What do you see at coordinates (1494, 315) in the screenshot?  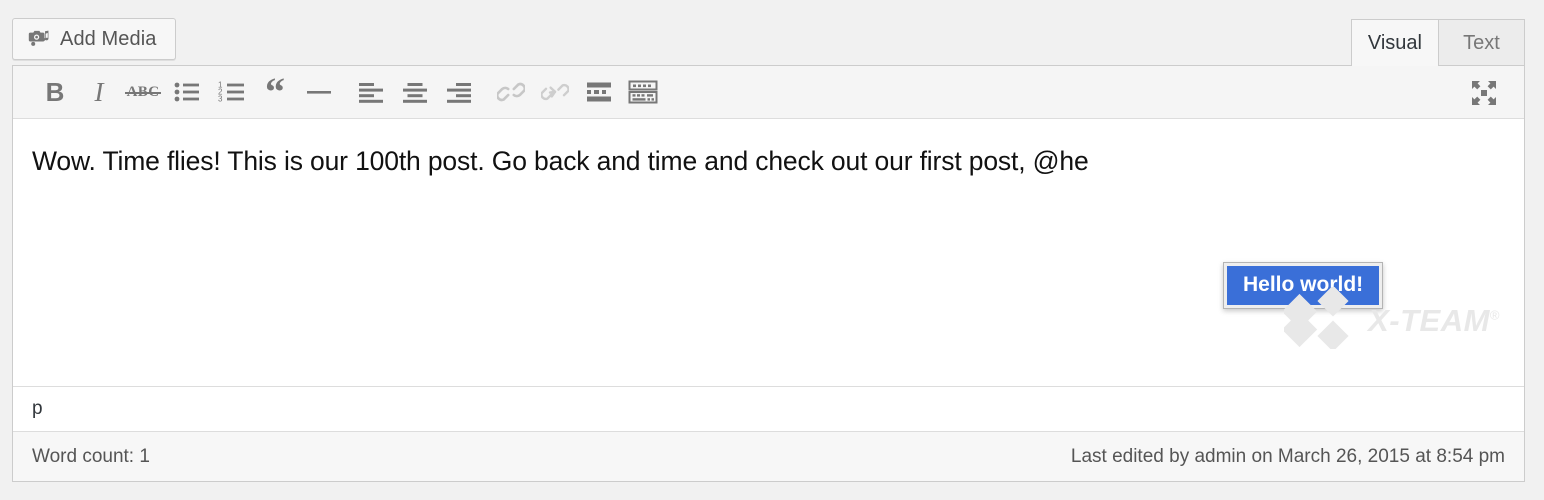 I see `registered-mark: ®` at bounding box center [1494, 315].